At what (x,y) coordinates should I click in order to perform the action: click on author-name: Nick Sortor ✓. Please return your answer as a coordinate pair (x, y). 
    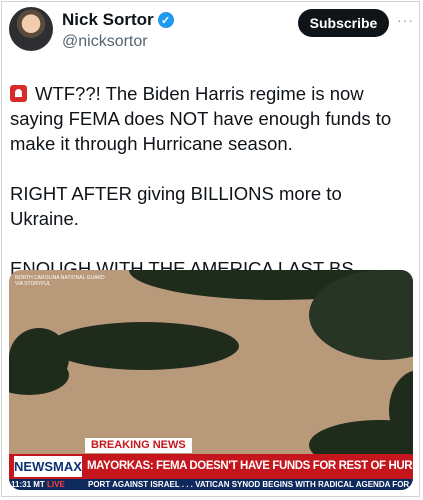
    Looking at the image, I should click on (118, 20).